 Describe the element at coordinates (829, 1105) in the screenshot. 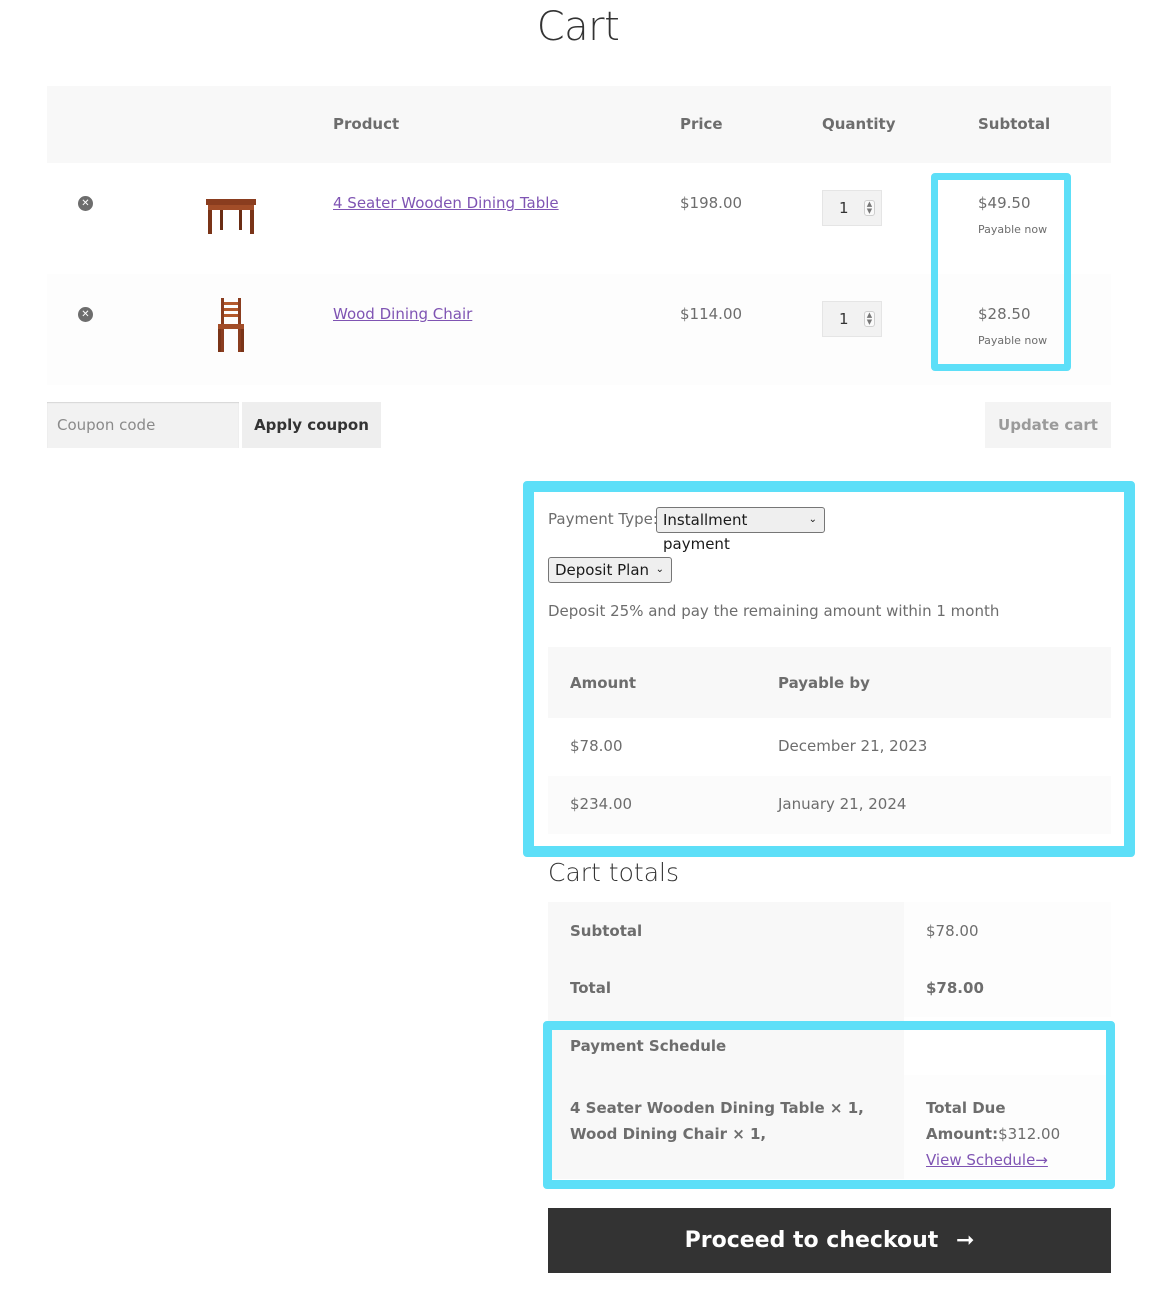

I see `payment-schedule-highlight-box` at that location.